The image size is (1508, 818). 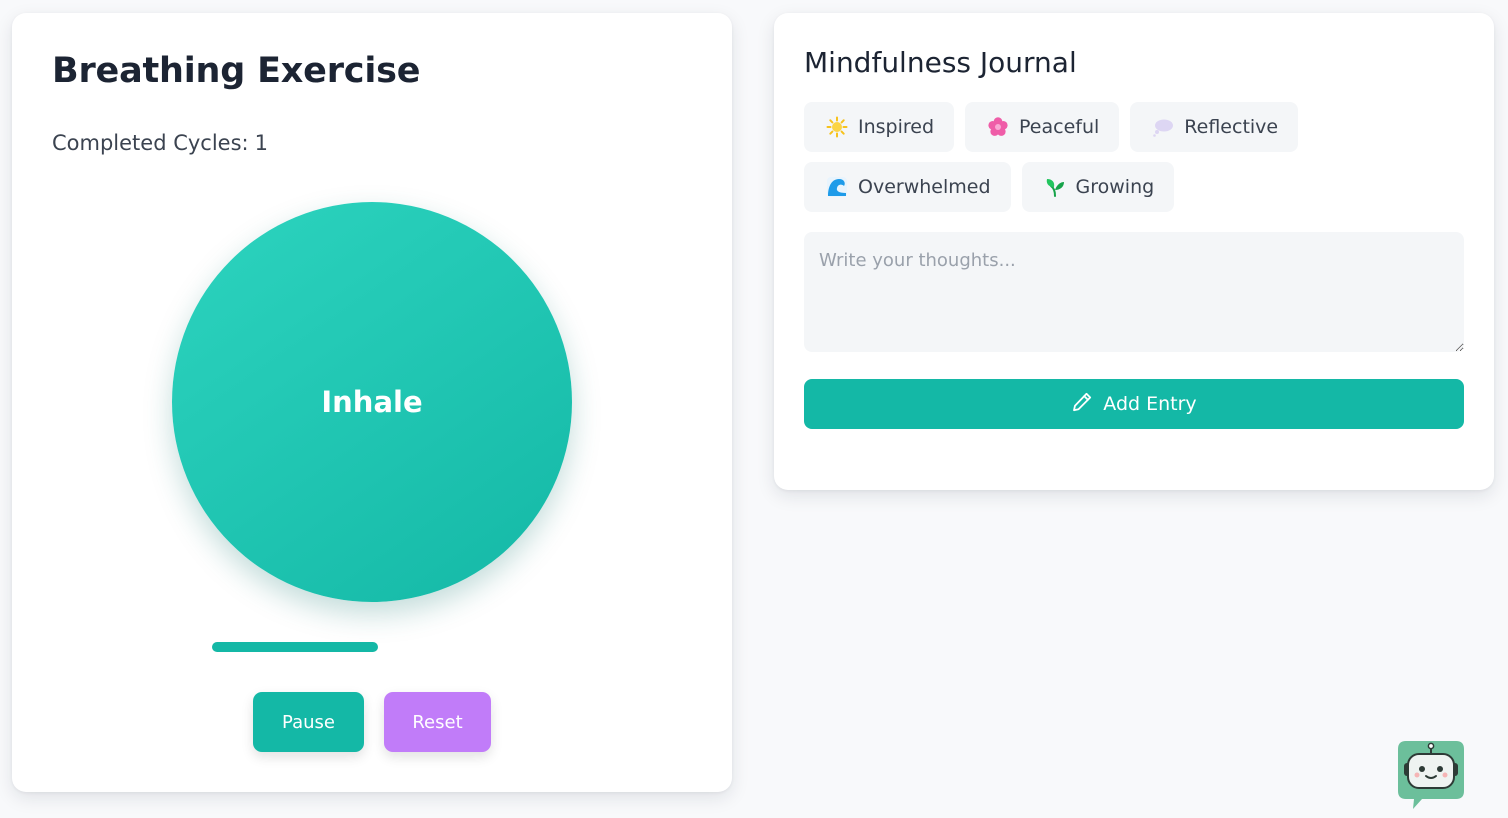 I want to click on seedling-icon, so click(x=1055, y=187).